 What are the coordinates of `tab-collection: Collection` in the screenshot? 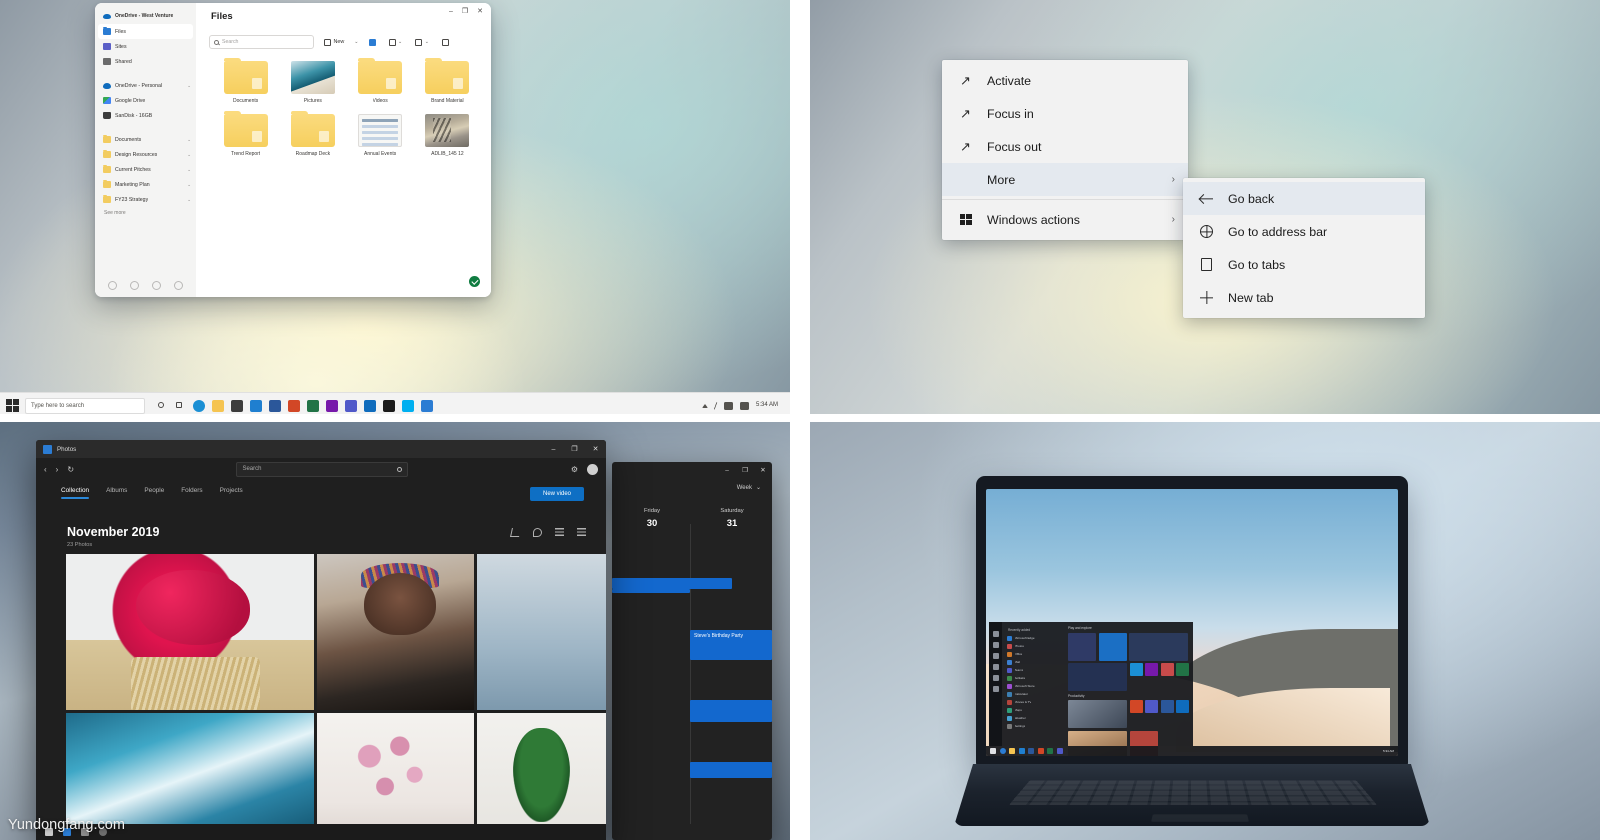 It's located at (75, 493).